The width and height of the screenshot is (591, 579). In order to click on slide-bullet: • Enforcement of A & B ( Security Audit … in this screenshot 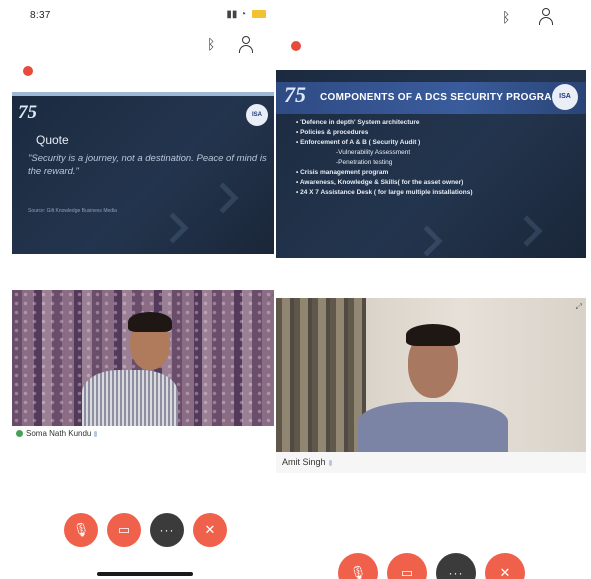, I will do `click(358, 142)`.